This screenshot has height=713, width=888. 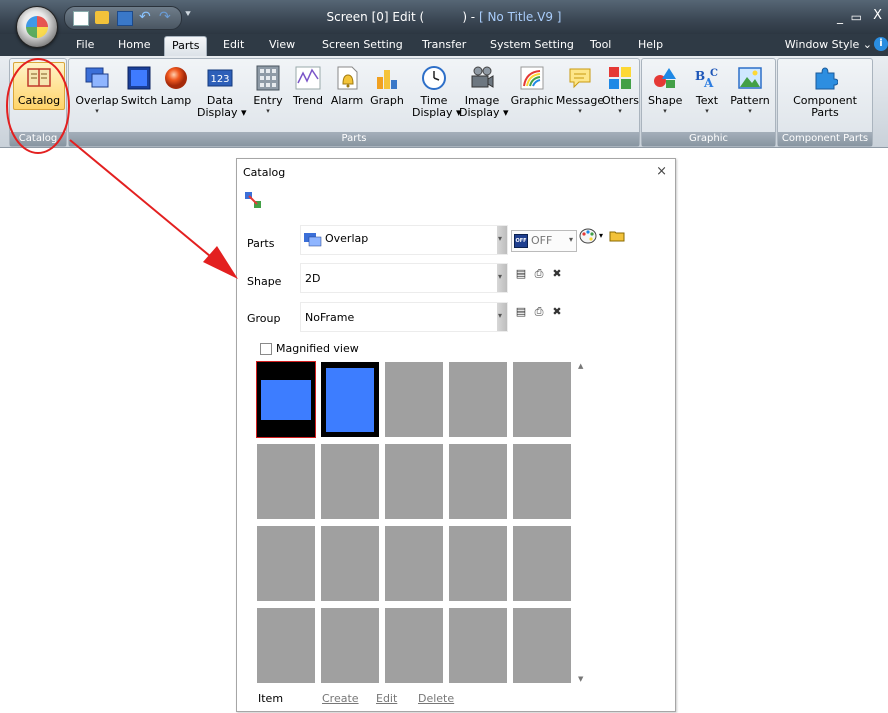 What do you see at coordinates (544, 241) in the screenshot?
I see `off-state-select: OFF OFF ▾` at bounding box center [544, 241].